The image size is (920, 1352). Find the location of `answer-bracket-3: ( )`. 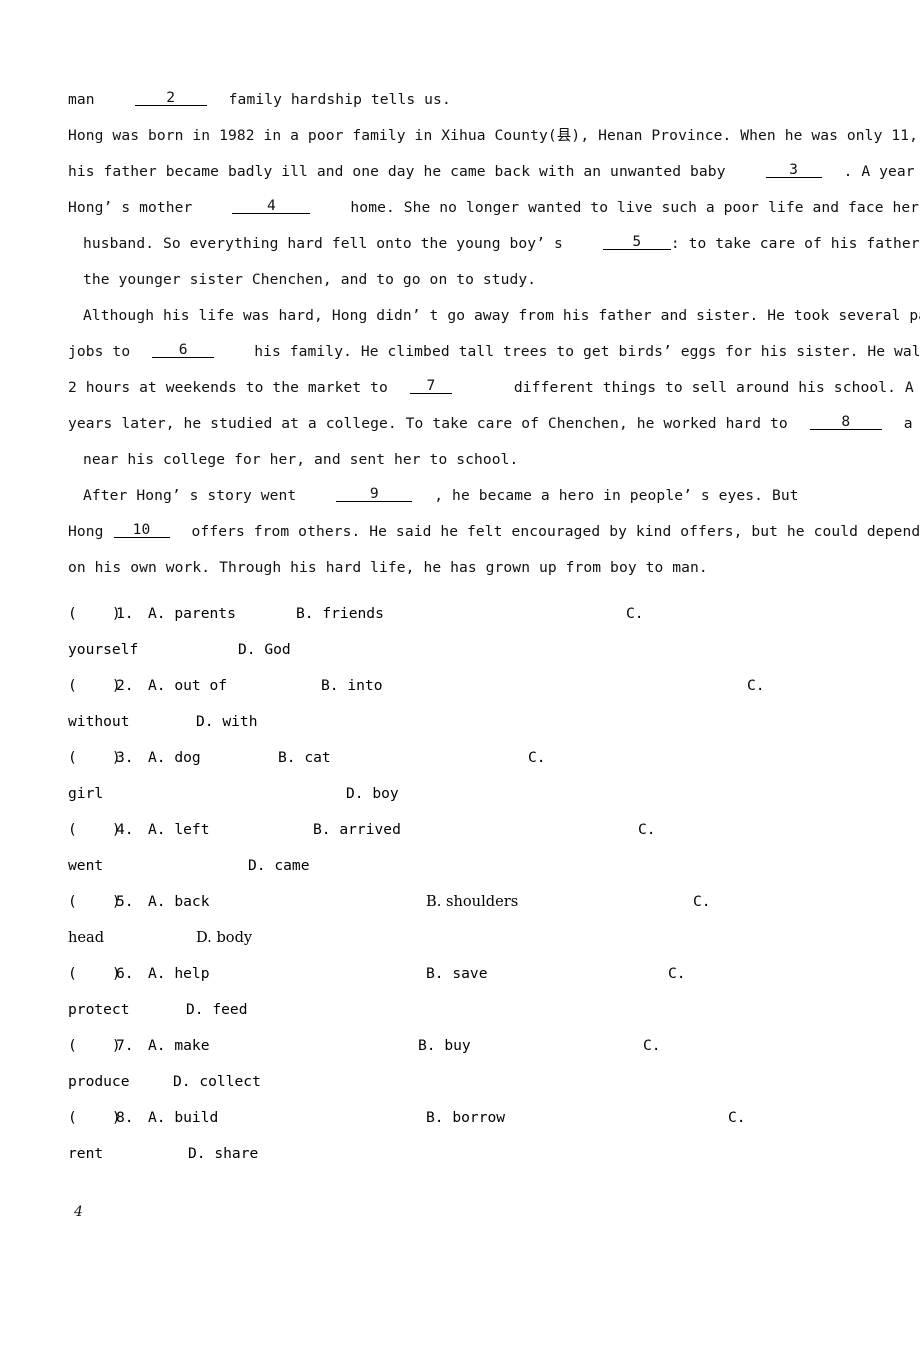

answer-bracket-3: ( ) is located at coordinates (94, 758).